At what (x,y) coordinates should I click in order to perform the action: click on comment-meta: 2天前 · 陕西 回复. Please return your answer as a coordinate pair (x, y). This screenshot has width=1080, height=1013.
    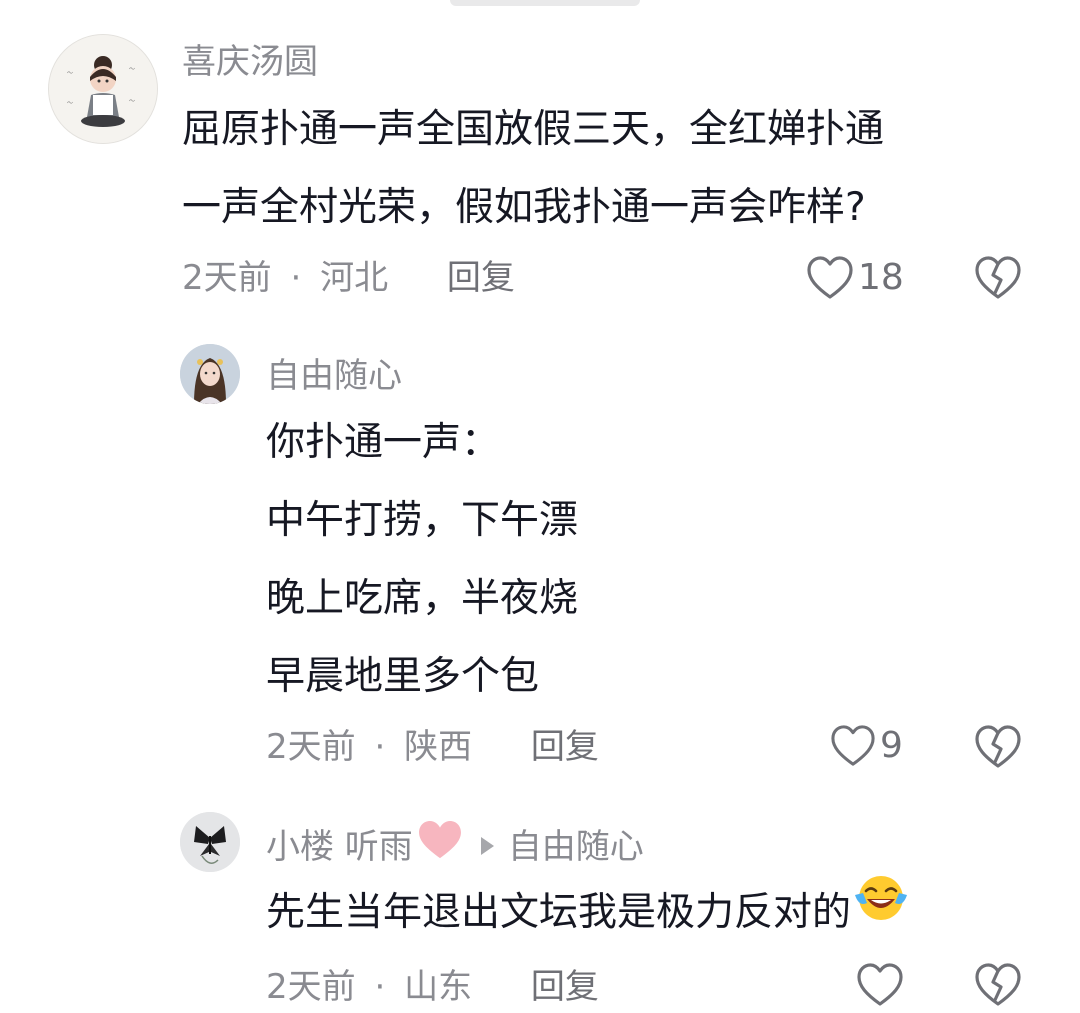
    Looking at the image, I should click on (432, 747).